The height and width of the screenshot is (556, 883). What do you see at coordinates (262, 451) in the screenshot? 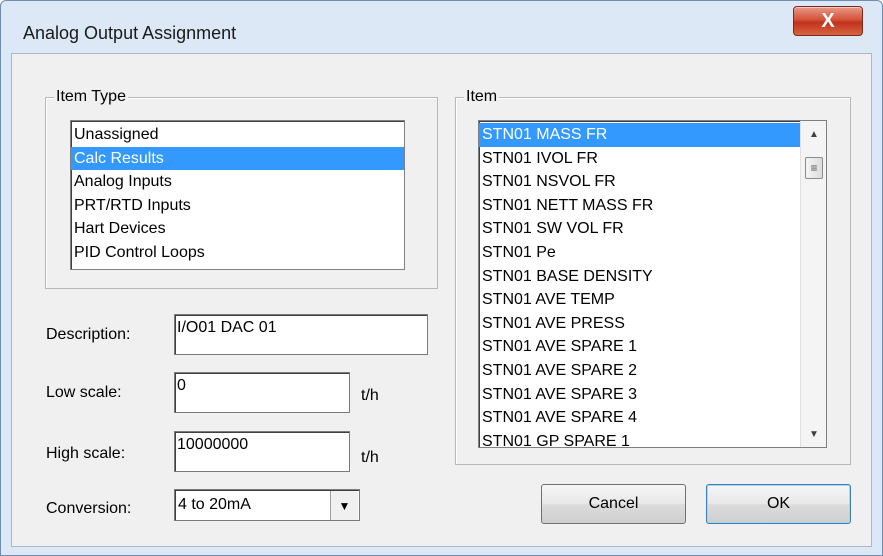
I see `high-scale-field: 10000000` at bounding box center [262, 451].